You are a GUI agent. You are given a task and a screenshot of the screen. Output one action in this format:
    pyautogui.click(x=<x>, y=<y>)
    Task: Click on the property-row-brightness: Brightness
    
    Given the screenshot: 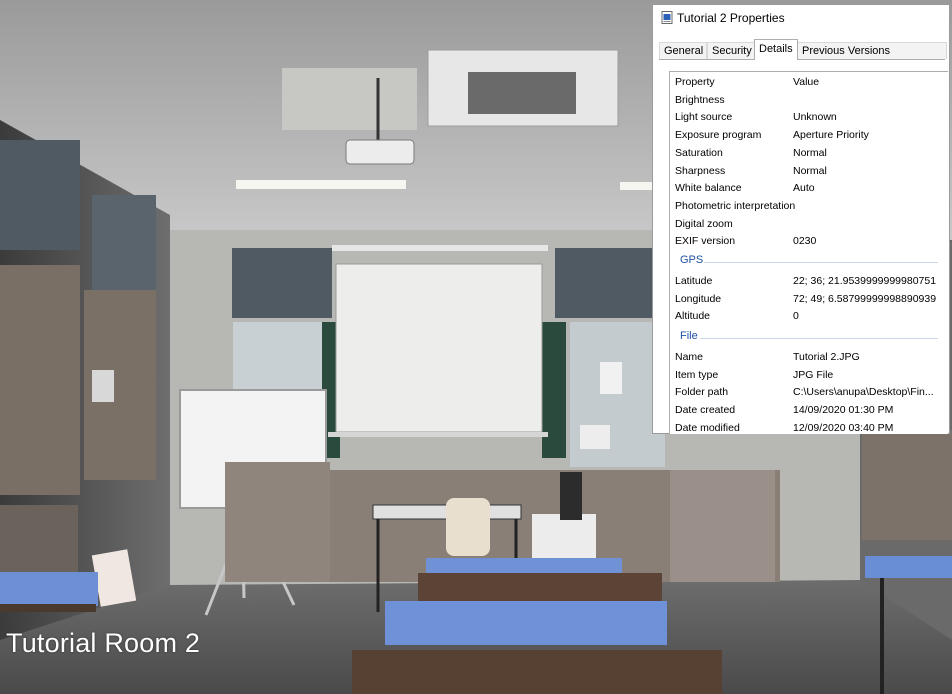 What is the action you would take?
    pyautogui.click(x=809, y=100)
    